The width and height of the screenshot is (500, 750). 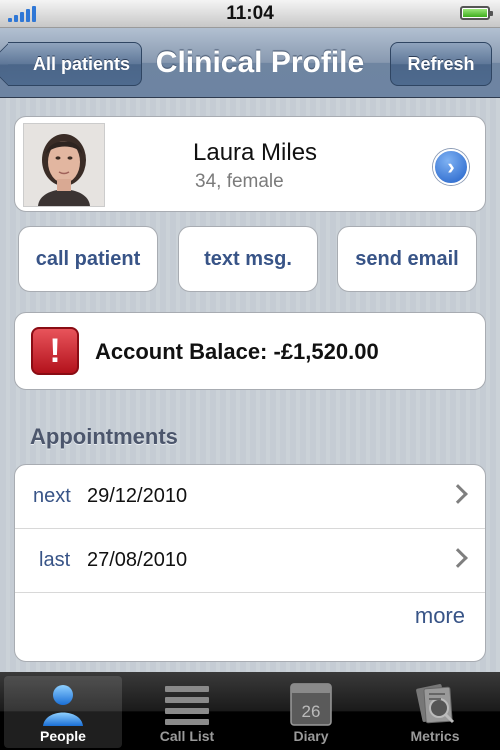 What do you see at coordinates (311, 736) in the screenshot?
I see `tab-label: Diary` at bounding box center [311, 736].